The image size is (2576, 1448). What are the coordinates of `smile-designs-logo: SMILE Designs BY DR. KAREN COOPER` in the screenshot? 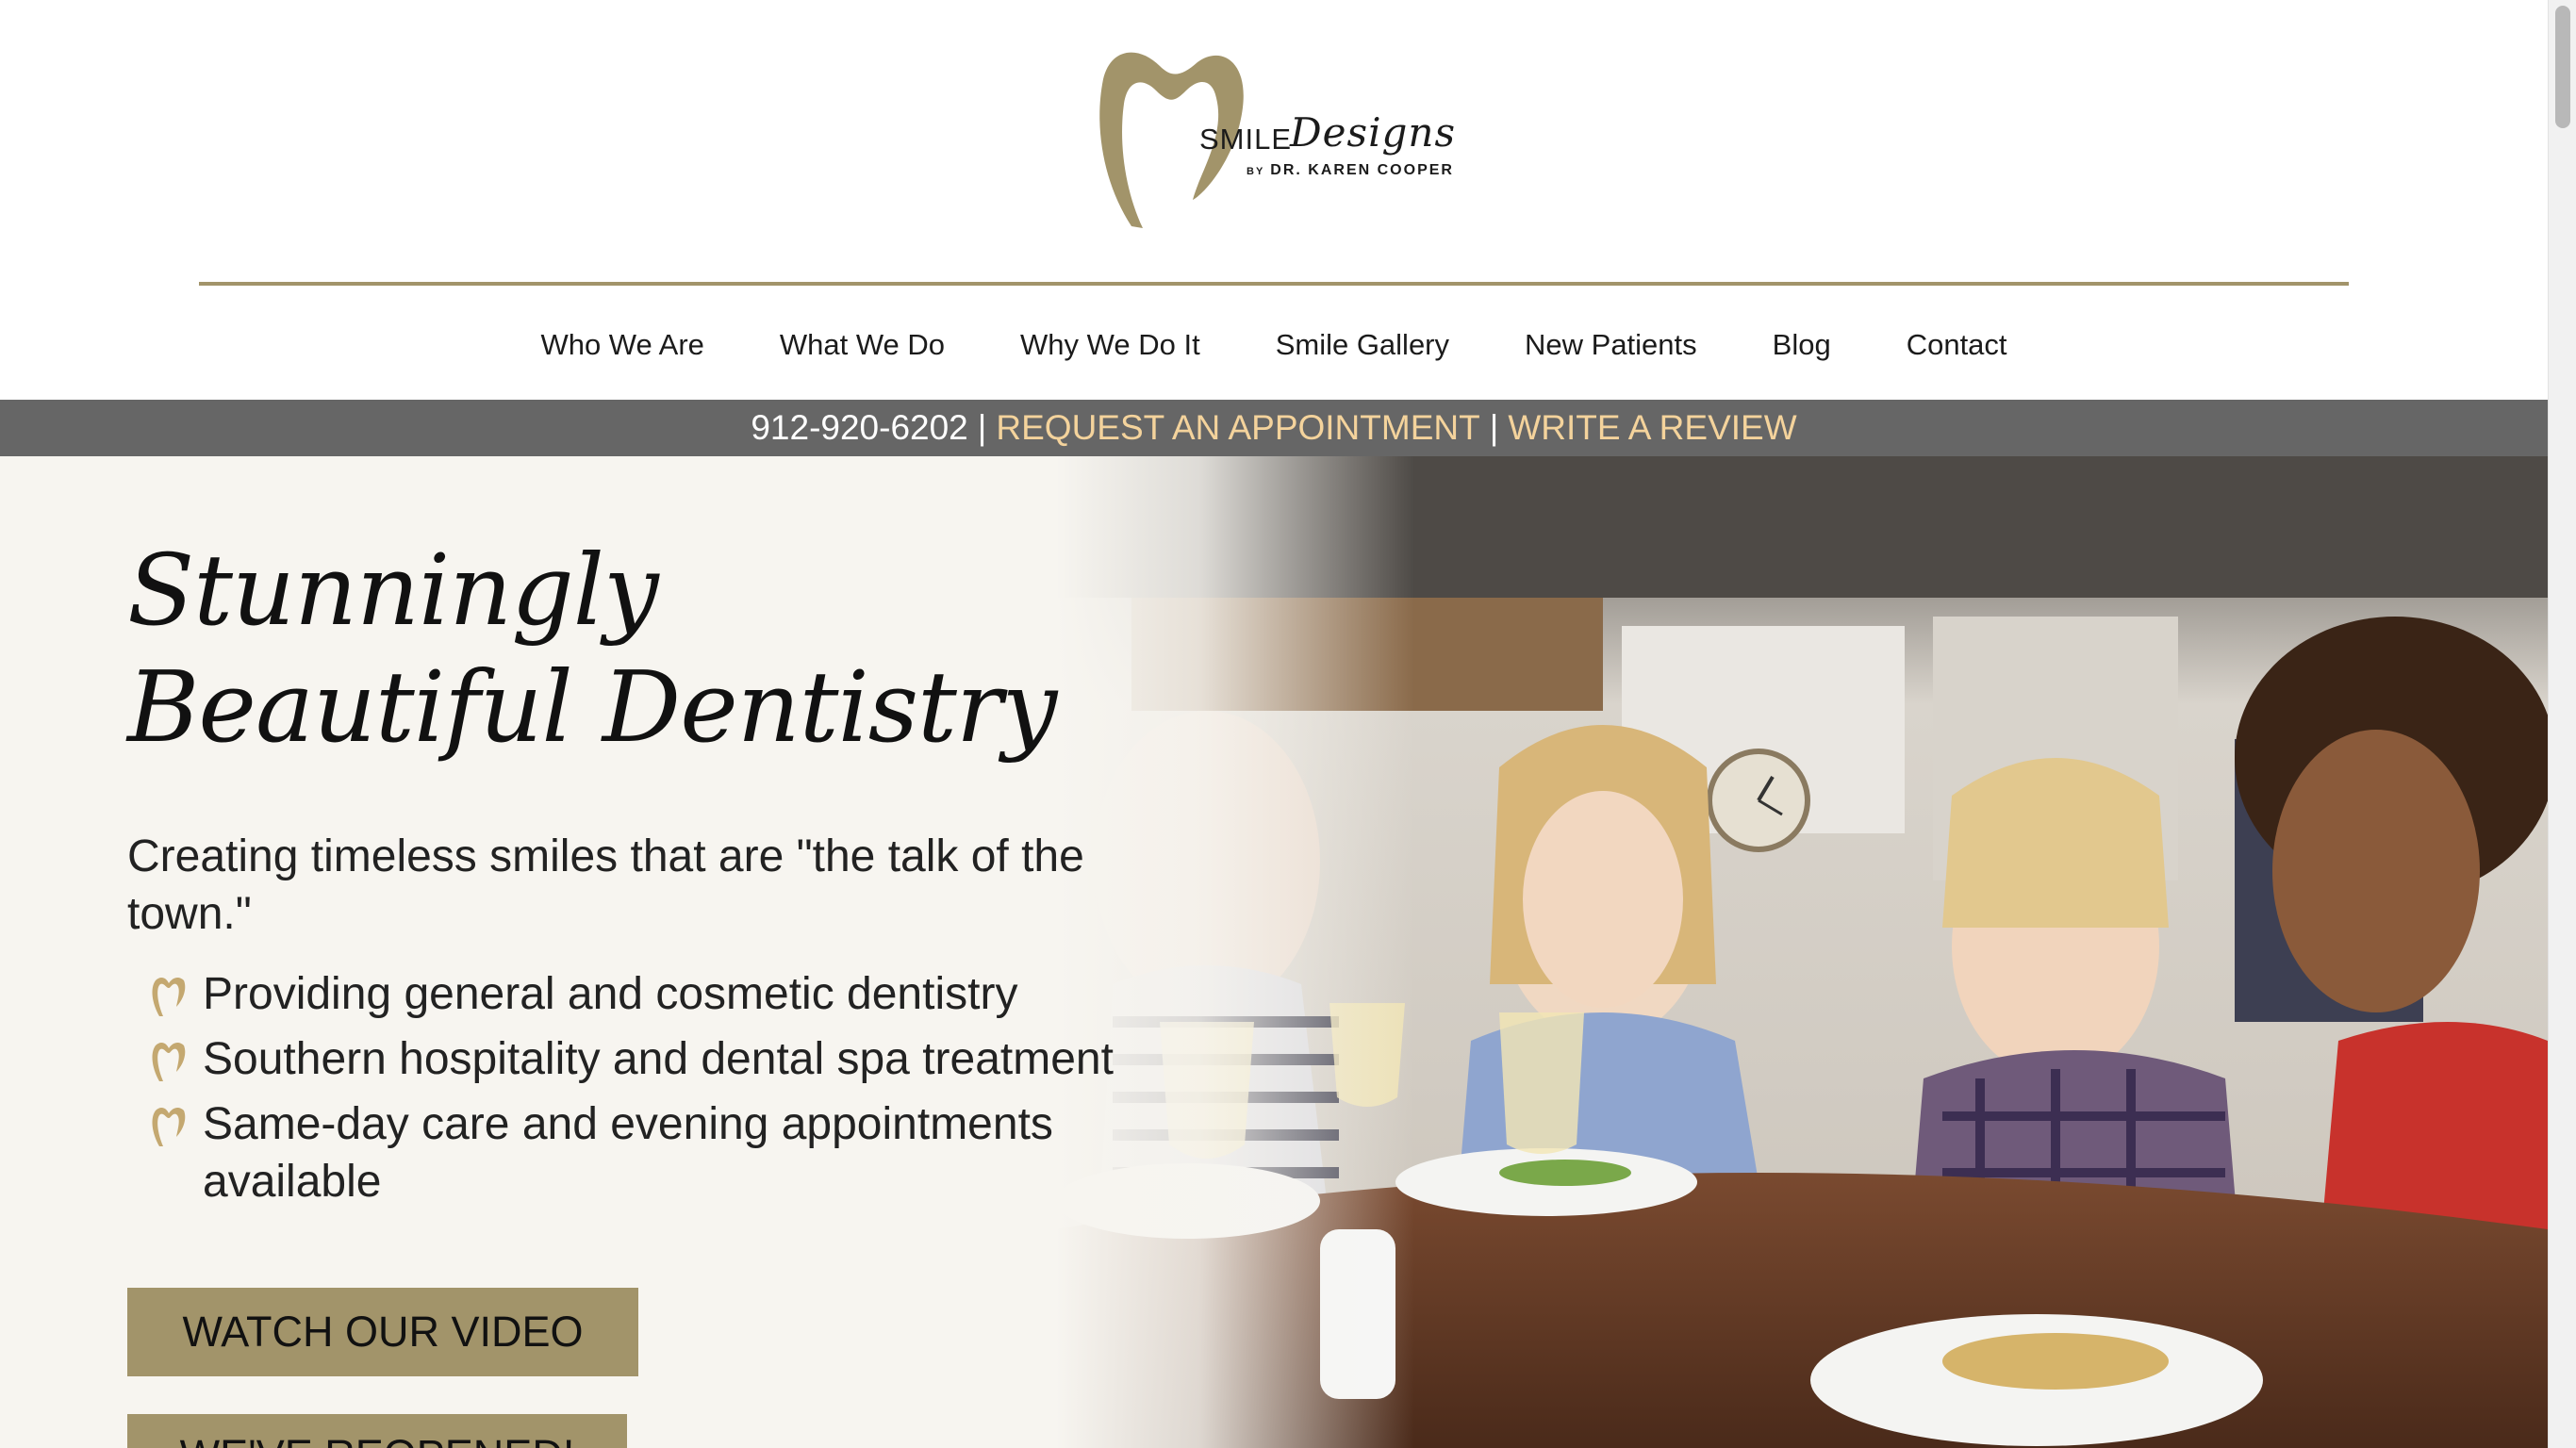 It's located at (1277, 140).